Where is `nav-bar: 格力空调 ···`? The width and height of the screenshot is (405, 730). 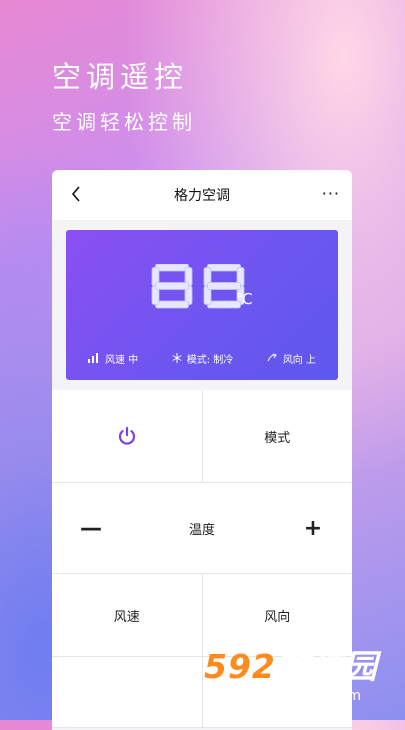 nav-bar: 格力空调 ··· is located at coordinates (202, 195).